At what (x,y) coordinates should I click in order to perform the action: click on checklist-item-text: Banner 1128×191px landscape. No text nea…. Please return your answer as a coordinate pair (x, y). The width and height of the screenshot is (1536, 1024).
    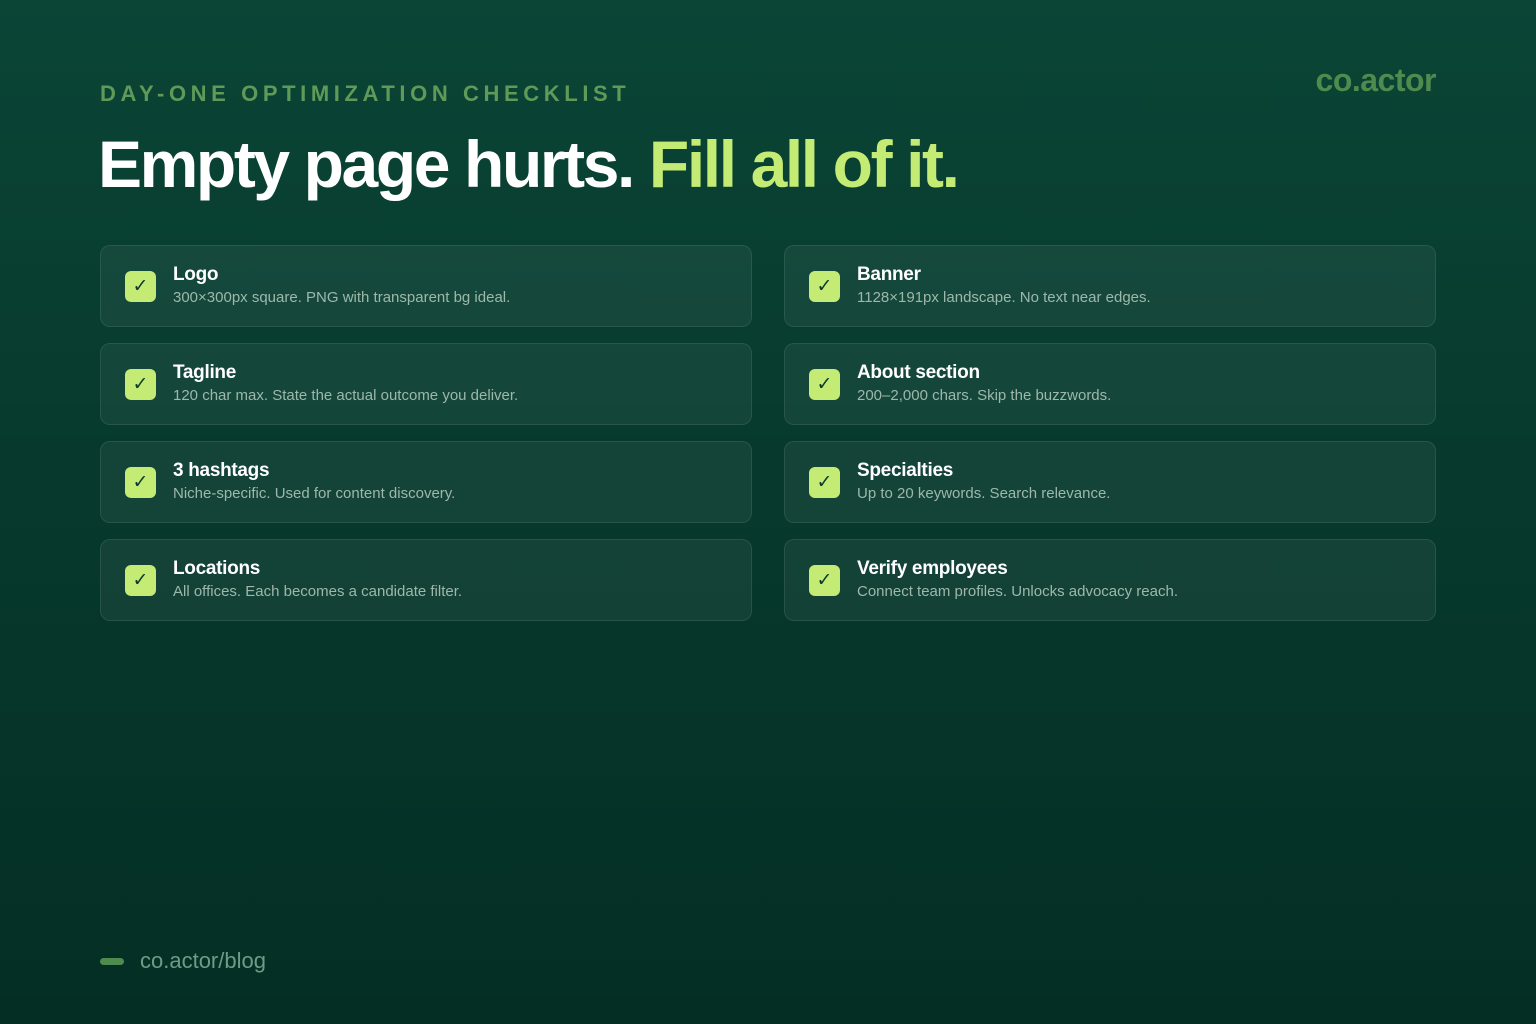
    Looking at the image, I should click on (1004, 286).